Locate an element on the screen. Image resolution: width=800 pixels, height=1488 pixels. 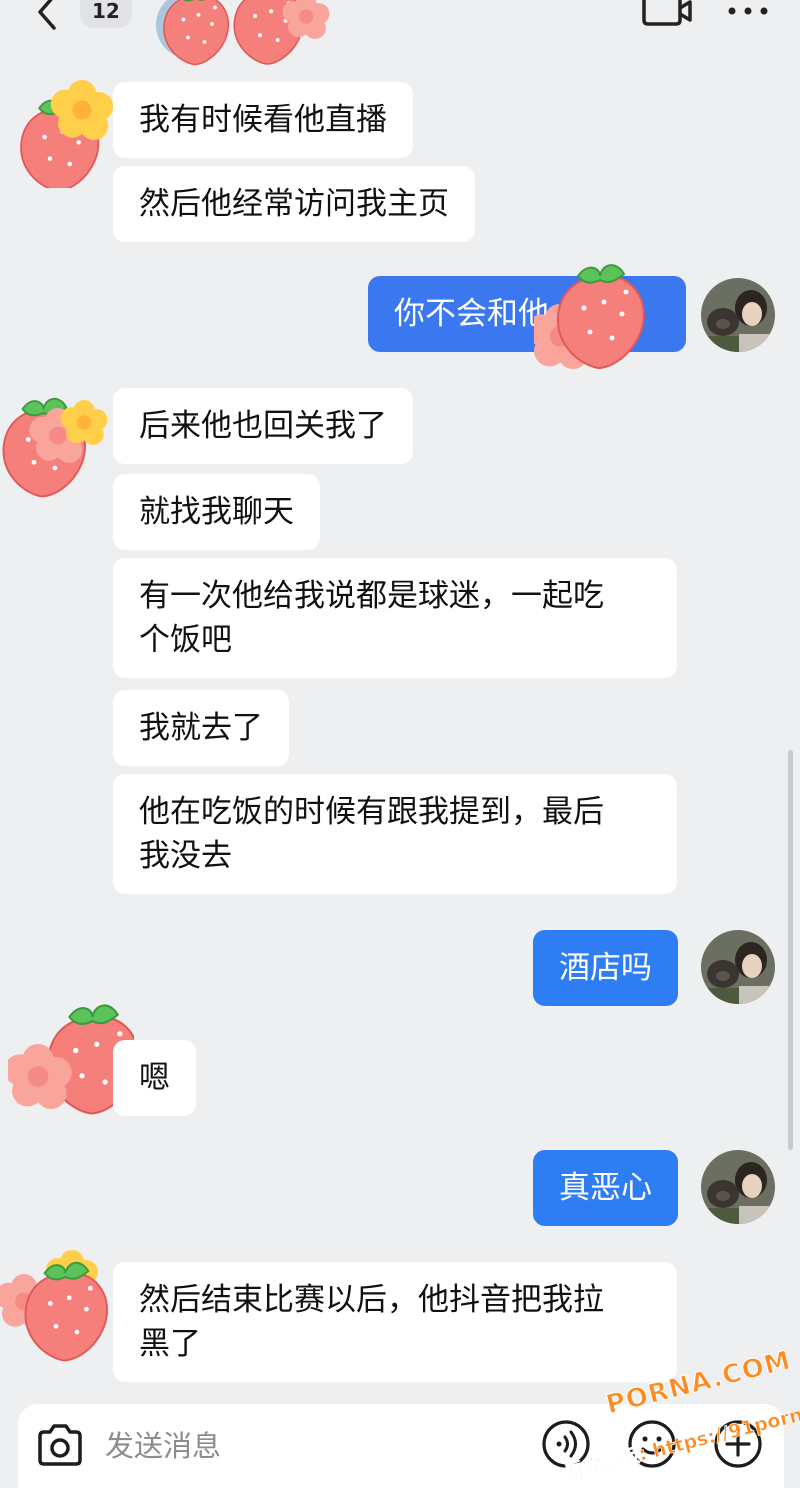
message-text: 我有时候看他直播 is located at coordinates (263, 120).